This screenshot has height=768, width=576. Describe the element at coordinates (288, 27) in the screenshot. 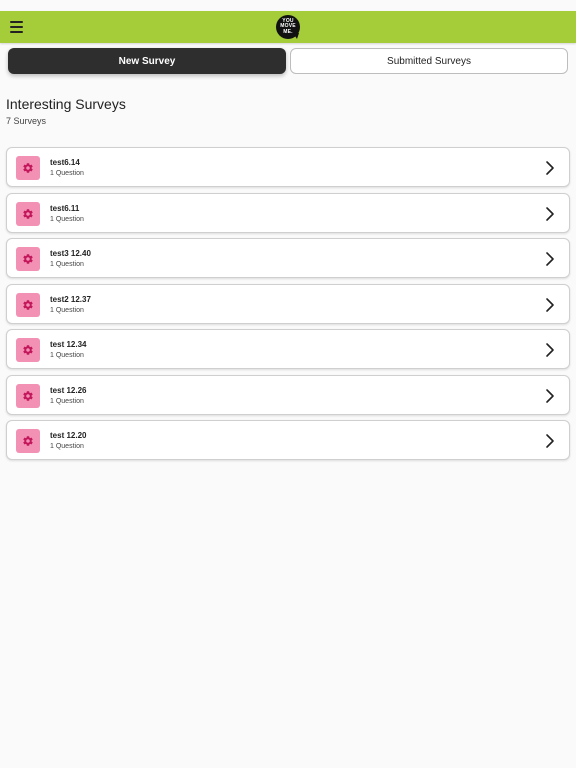

I see `top-app-bar: YOU MOVE ME.` at that location.